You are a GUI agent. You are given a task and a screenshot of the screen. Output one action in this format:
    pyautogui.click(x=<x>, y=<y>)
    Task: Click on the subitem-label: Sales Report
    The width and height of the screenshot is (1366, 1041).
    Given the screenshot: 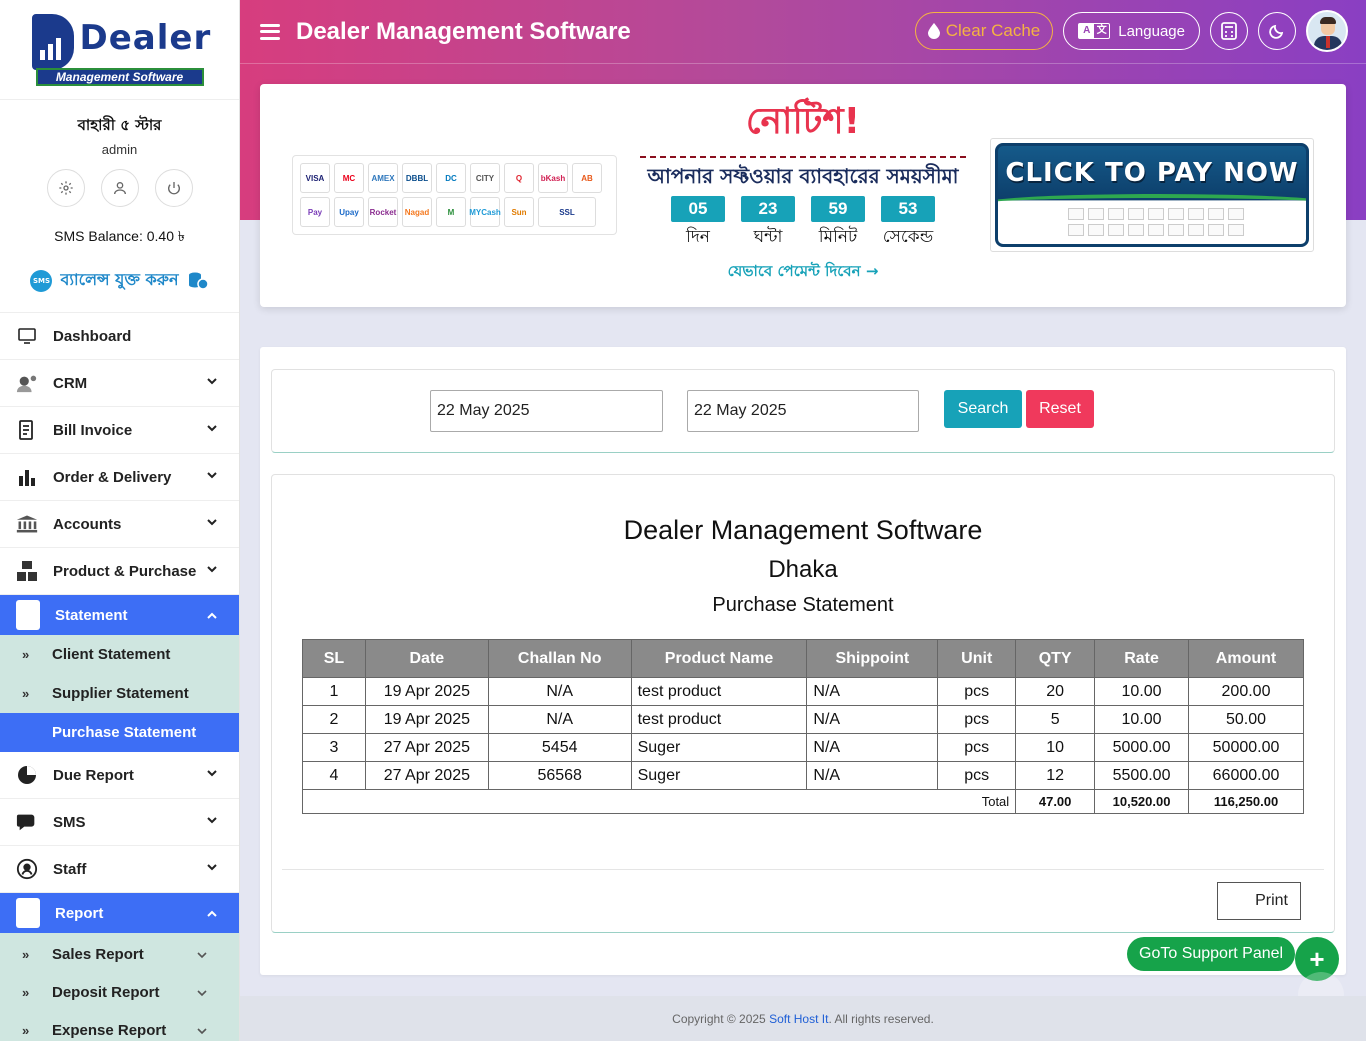 What is the action you would take?
    pyautogui.click(x=98, y=954)
    